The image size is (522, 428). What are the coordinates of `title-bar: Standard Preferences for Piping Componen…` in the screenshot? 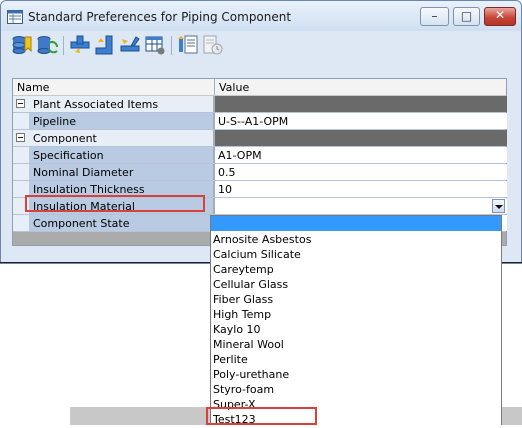 It's located at (261, 16).